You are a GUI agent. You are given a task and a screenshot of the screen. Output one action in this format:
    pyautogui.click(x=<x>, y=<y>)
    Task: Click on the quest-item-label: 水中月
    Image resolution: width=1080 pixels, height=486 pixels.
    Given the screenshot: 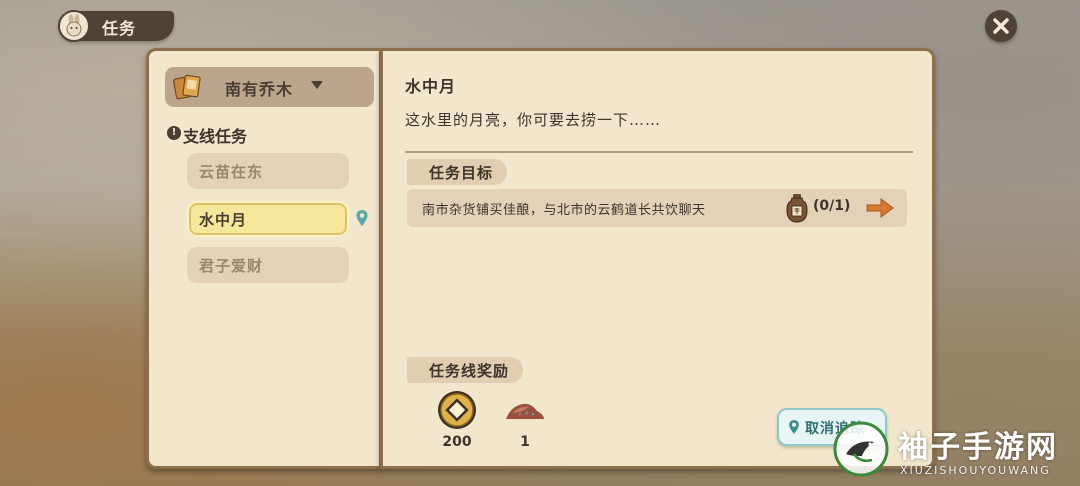 What is the action you would take?
    pyautogui.click(x=223, y=220)
    